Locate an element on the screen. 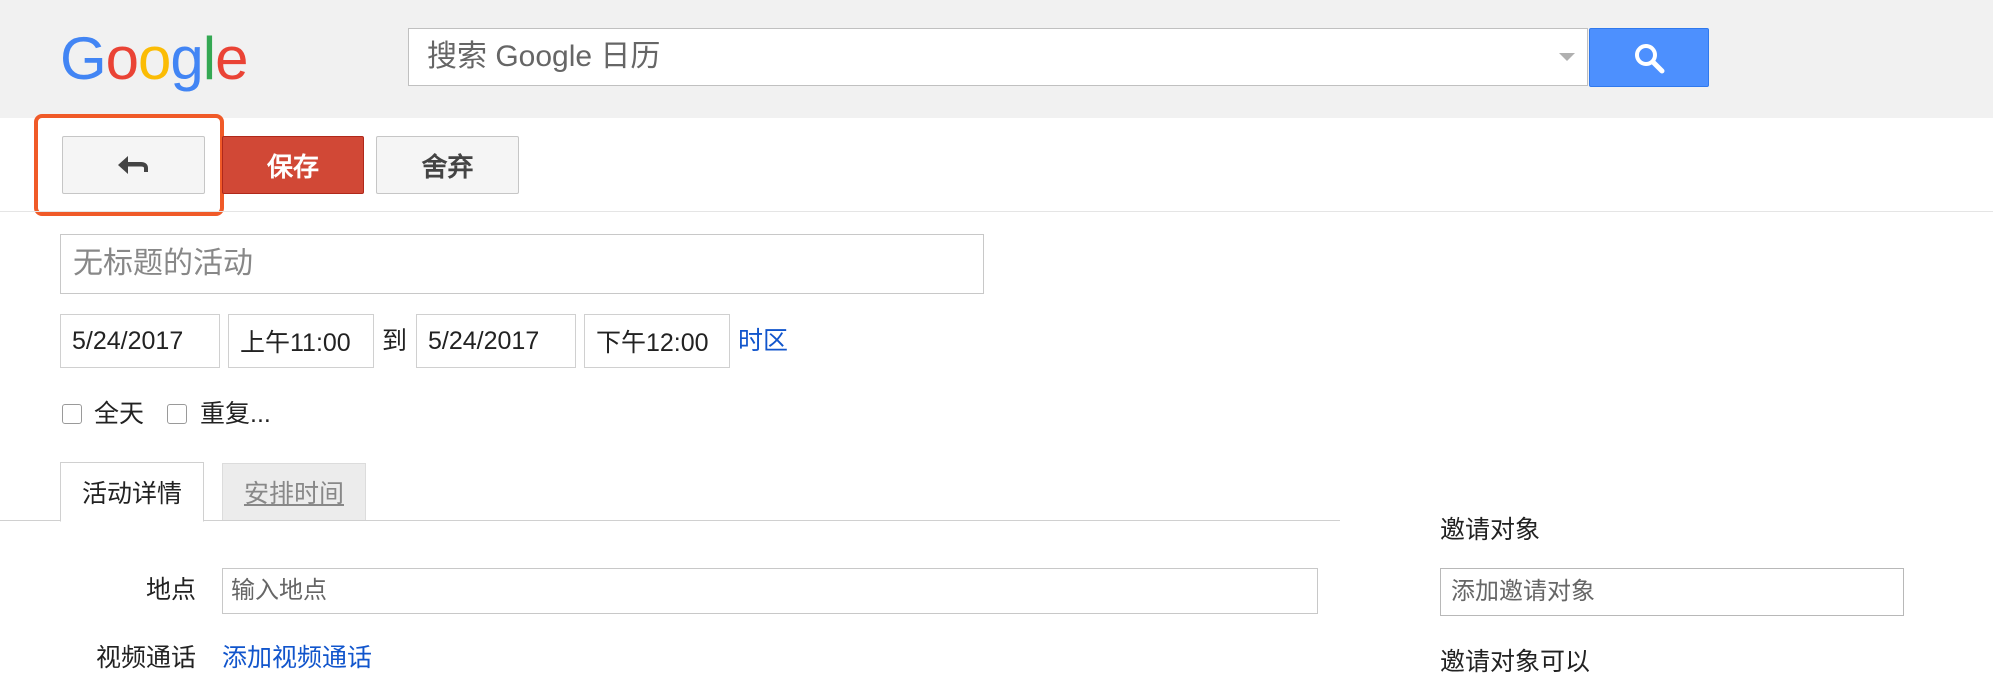  back-button is located at coordinates (133, 165).